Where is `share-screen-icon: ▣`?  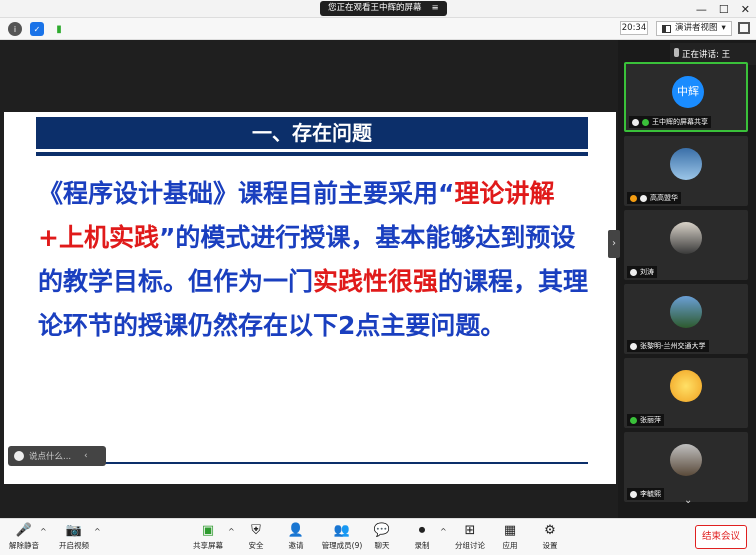 share-screen-icon: ▣ is located at coordinates (208, 530).